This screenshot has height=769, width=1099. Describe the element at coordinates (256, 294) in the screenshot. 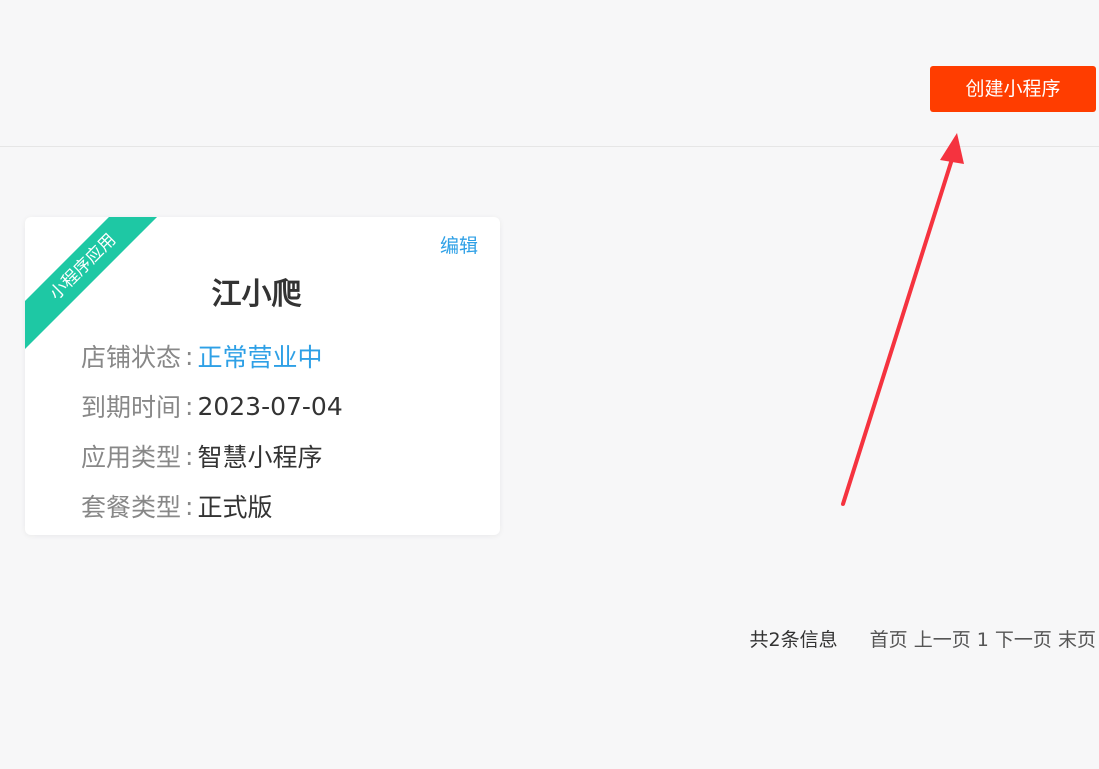

I see `card-title: 江小爬` at that location.